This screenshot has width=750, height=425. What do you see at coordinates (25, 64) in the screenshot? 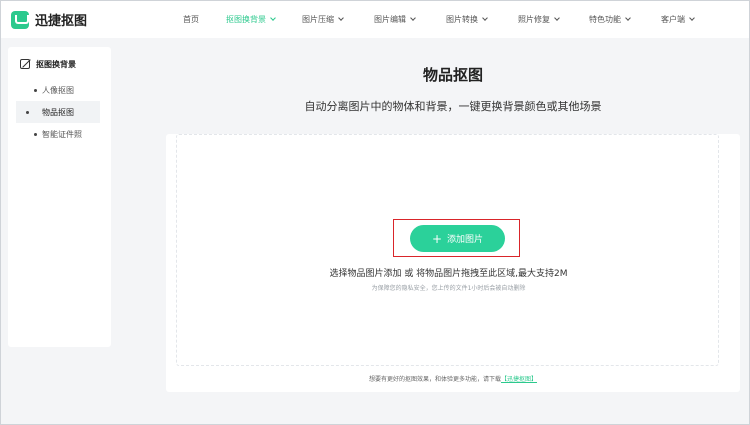
I see `cutout-icon` at bounding box center [25, 64].